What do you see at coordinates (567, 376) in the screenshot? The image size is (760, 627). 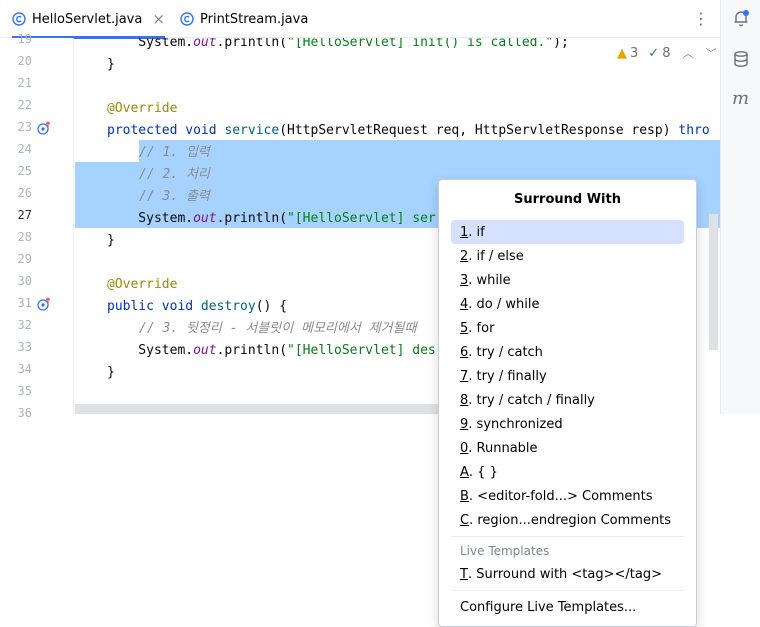 I see `surround-item-try-finally: 7. try / finally` at bounding box center [567, 376].